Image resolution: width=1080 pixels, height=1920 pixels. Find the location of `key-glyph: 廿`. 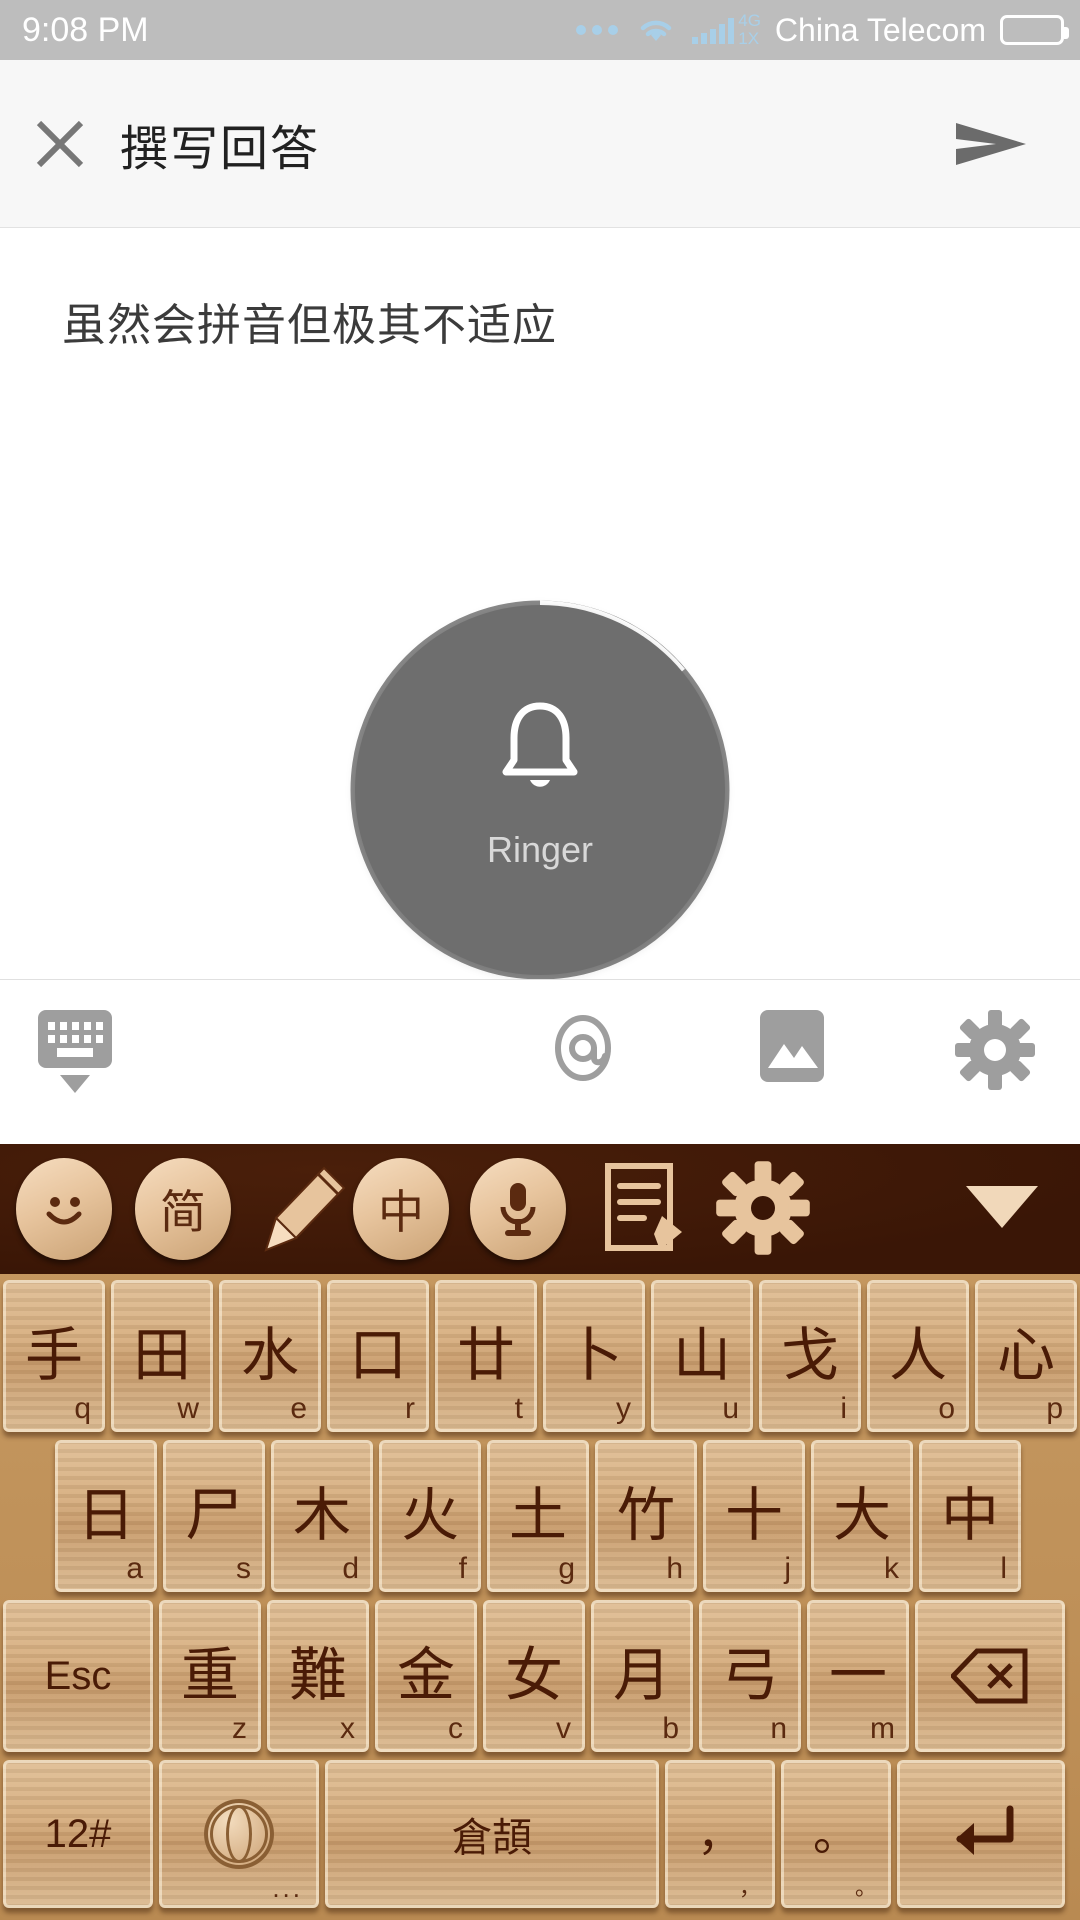

key-glyph: 廿 is located at coordinates (485, 1355).